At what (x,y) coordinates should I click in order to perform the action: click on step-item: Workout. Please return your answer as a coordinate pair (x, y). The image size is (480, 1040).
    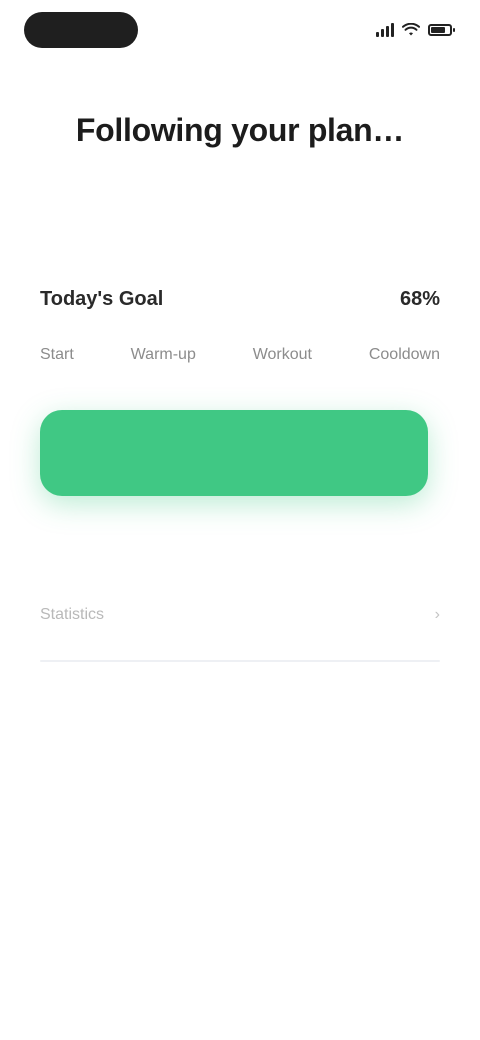
    Looking at the image, I should click on (282, 355).